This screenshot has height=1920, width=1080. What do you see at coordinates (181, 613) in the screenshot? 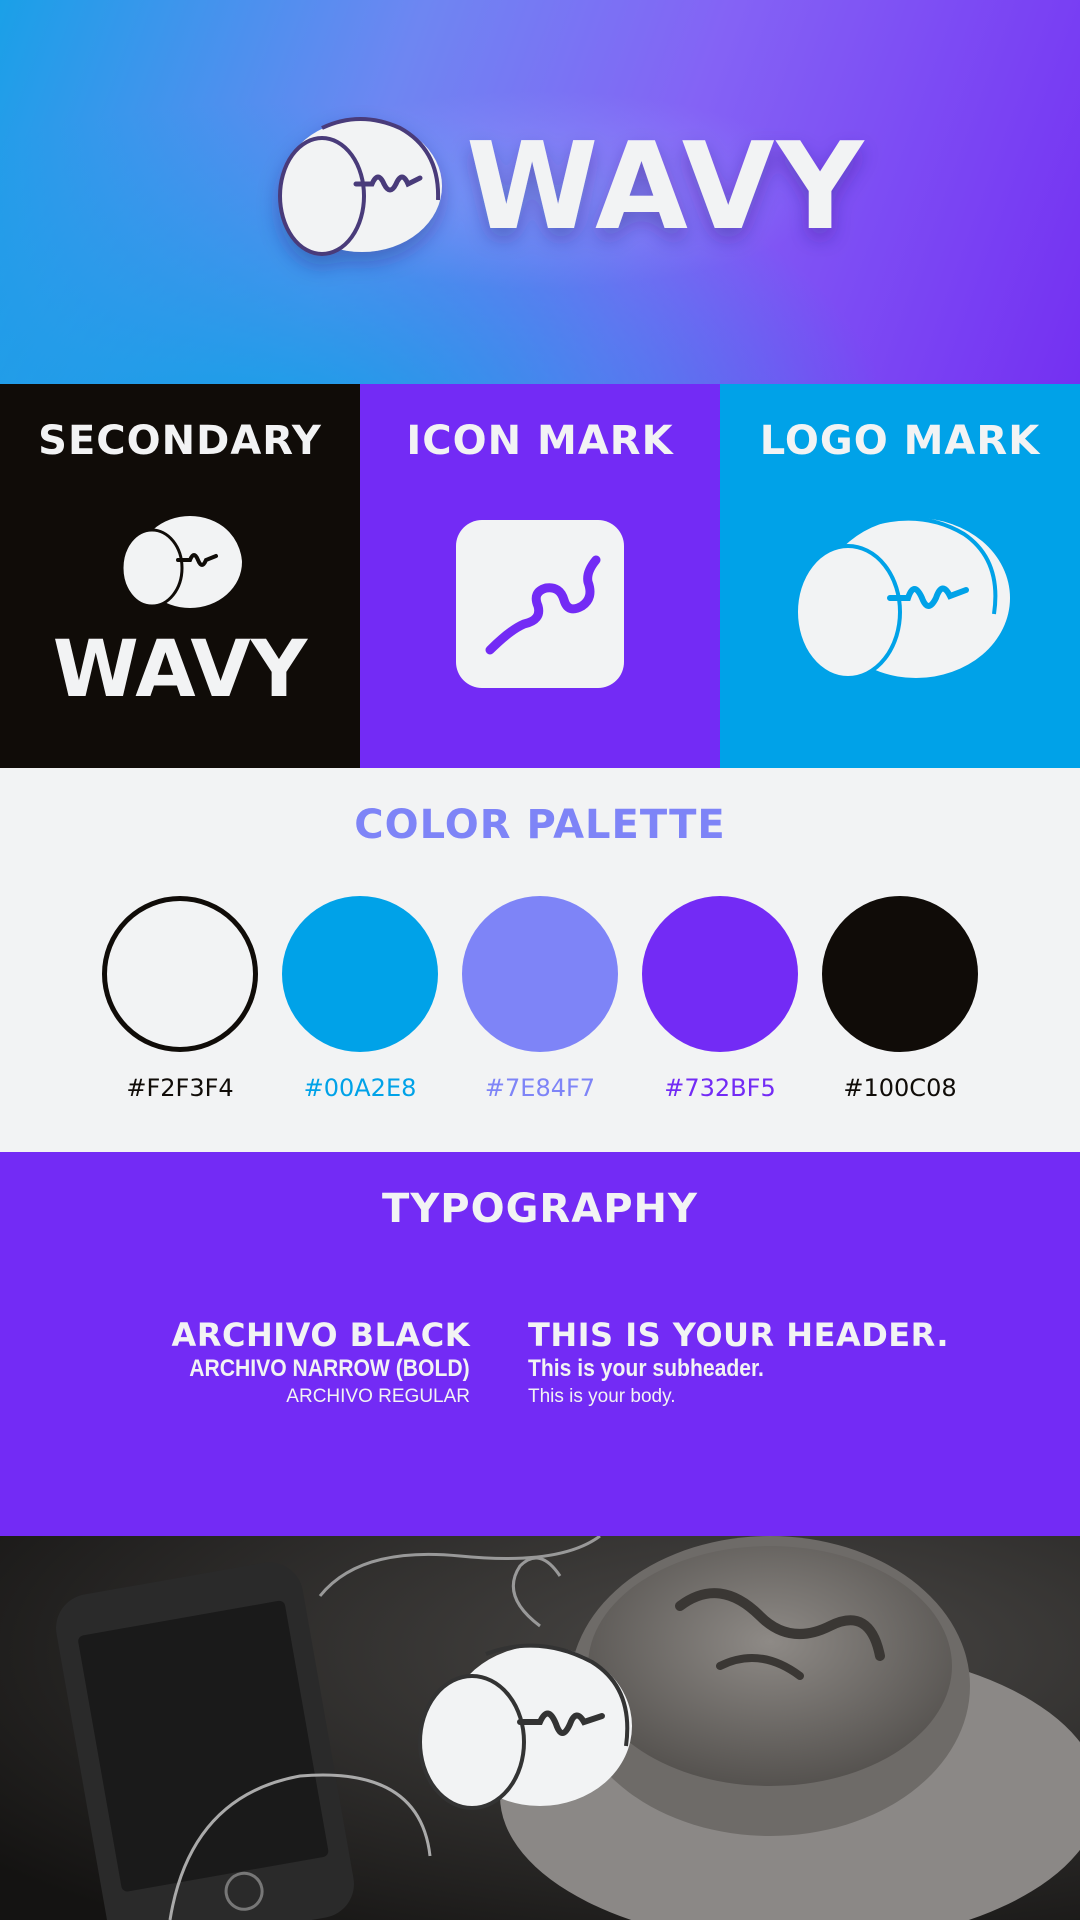
I see `secondary-logo: WAVY` at bounding box center [181, 613].